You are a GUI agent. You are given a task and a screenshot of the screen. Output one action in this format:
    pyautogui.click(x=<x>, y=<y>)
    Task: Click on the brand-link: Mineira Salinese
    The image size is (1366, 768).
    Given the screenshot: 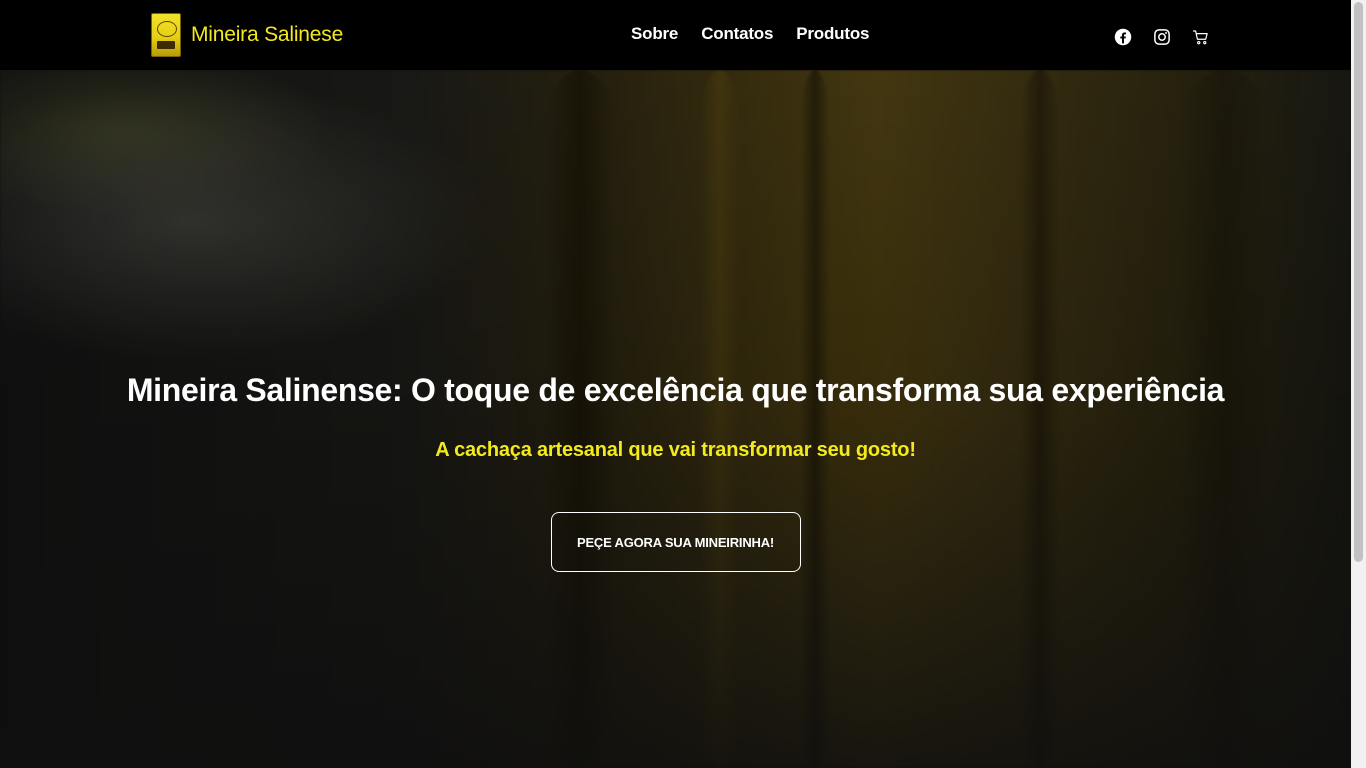 What is the action you would take?
    pyautogui.click(x=247, y=35)
    